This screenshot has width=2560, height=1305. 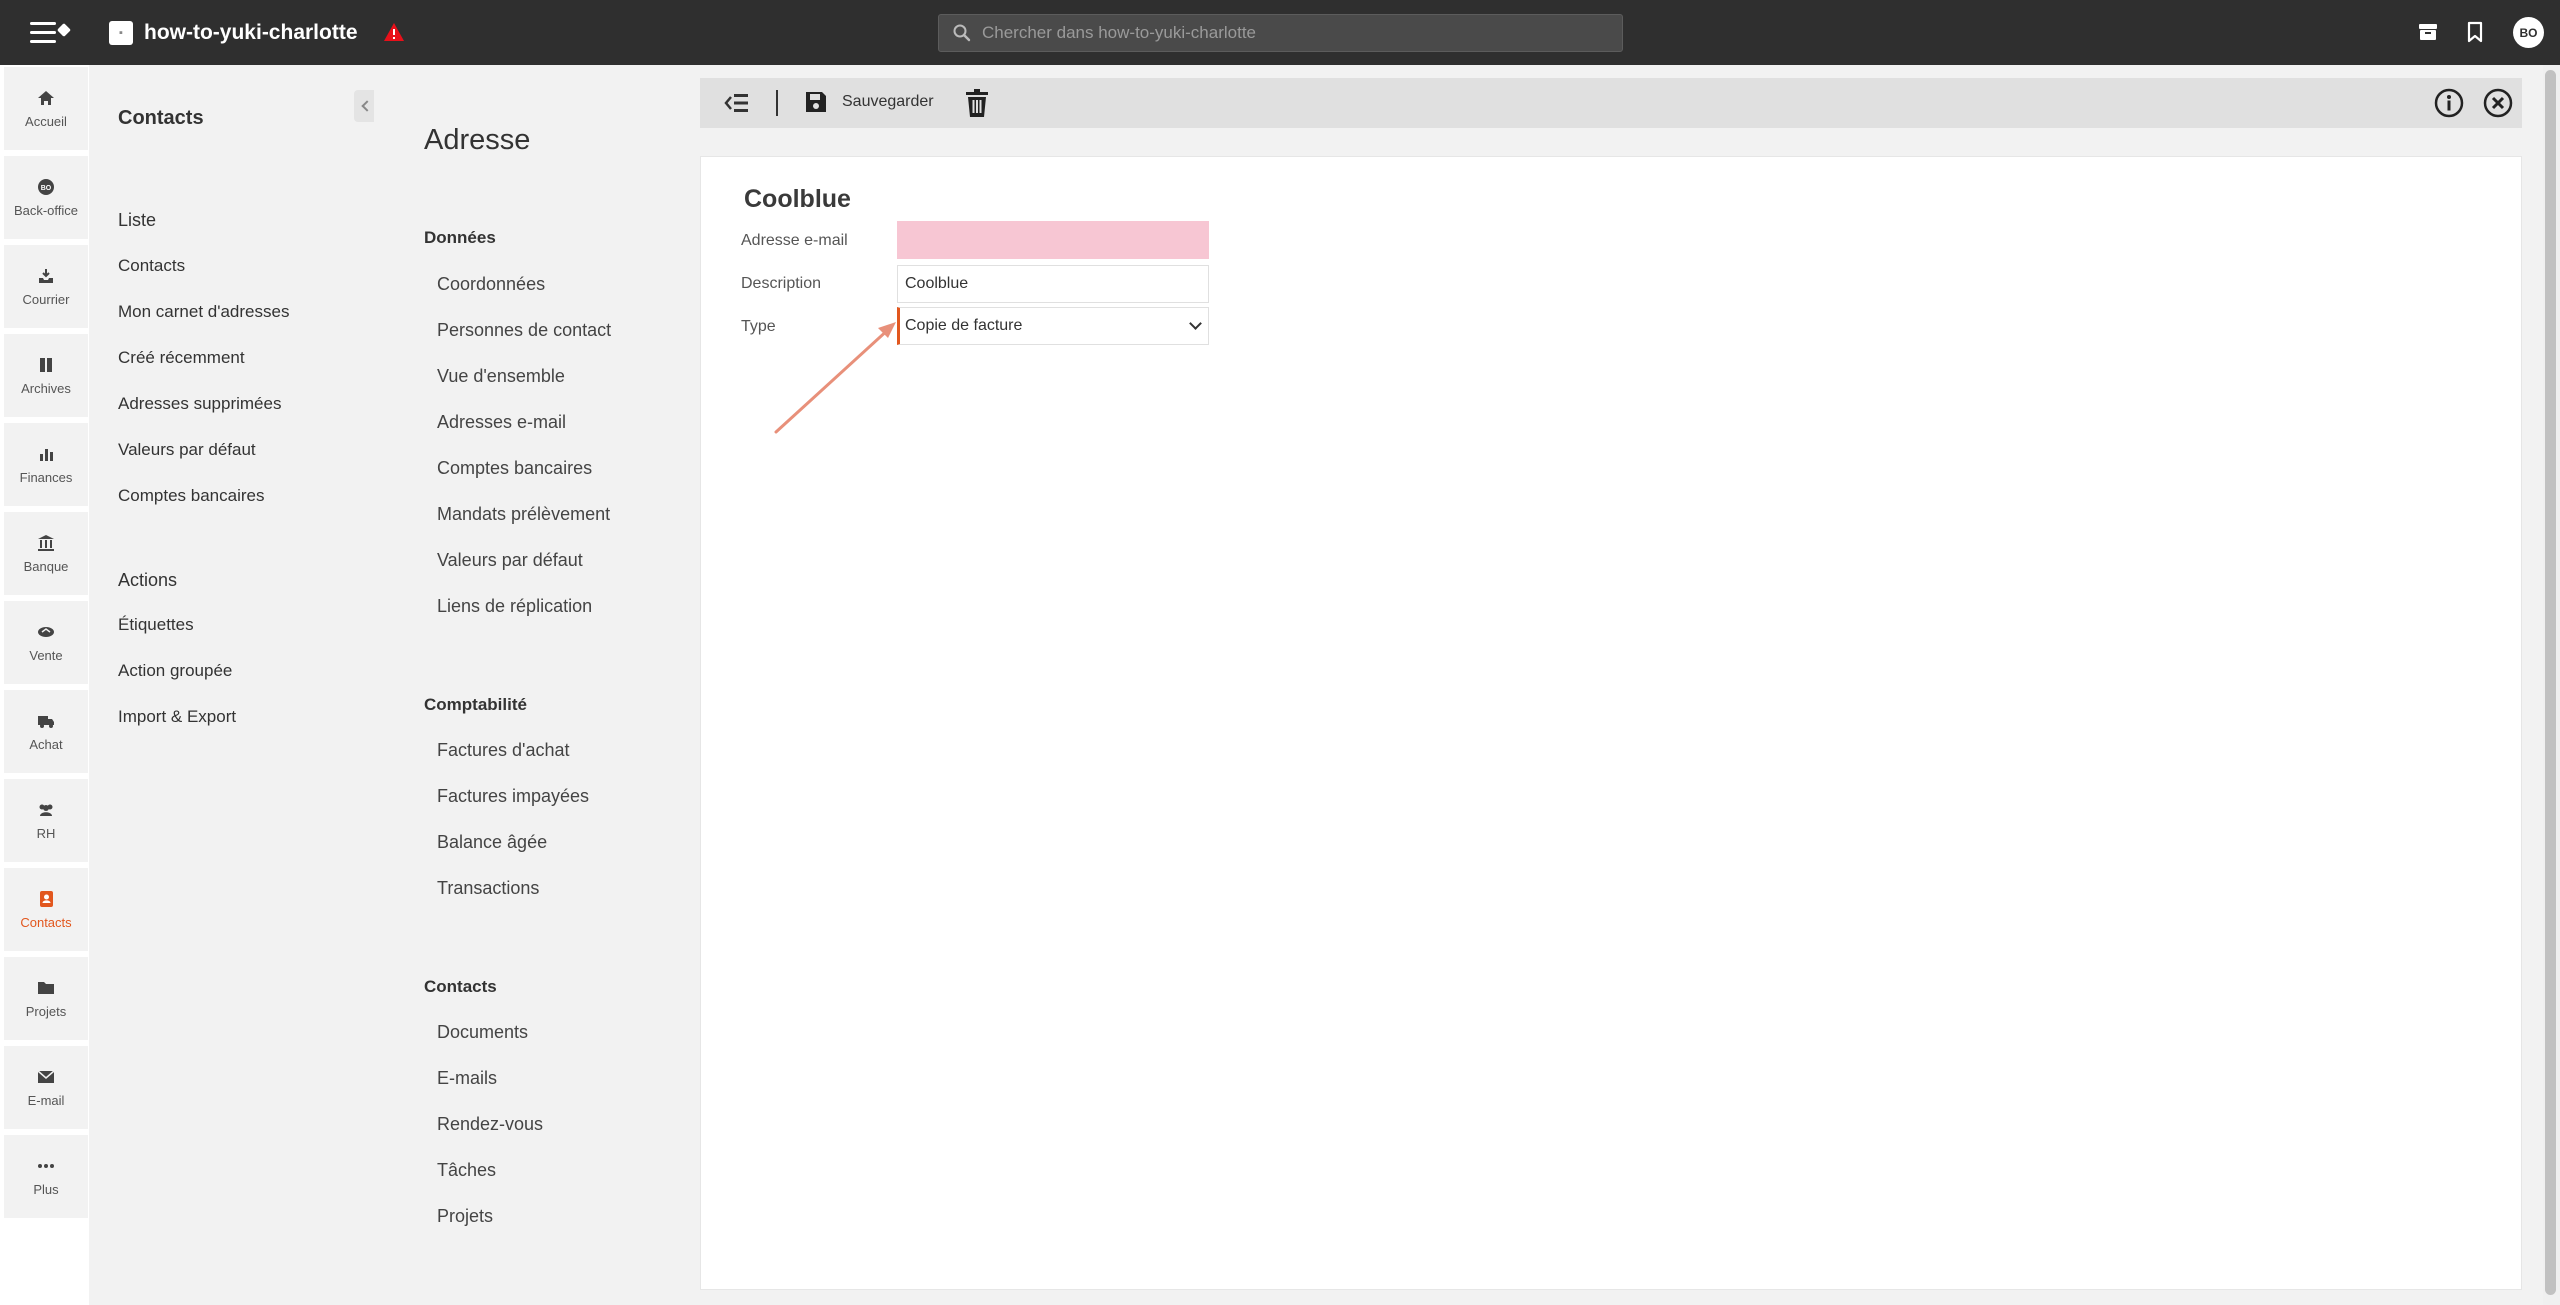 I want to click on panel-item-overview: Vue d'ensemble, so click(x=501, y=376).